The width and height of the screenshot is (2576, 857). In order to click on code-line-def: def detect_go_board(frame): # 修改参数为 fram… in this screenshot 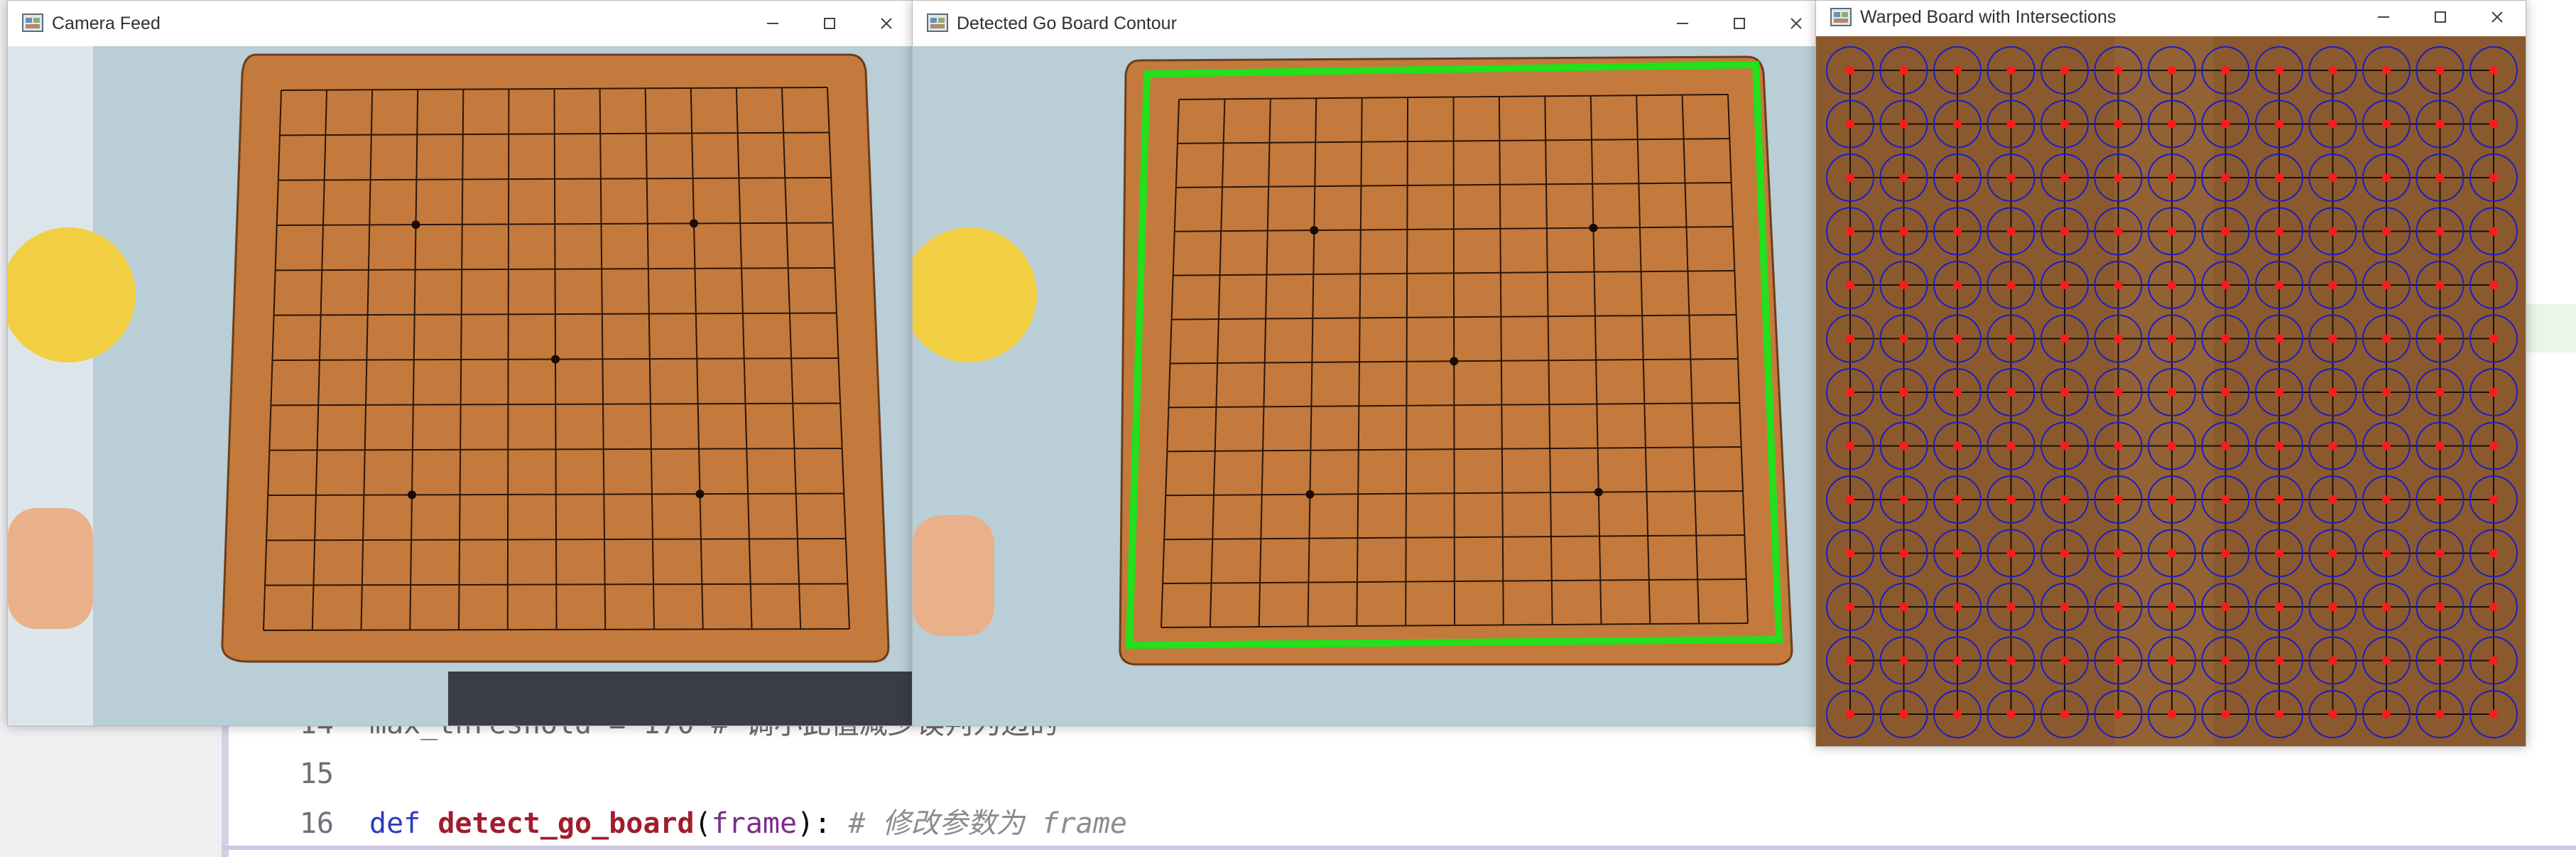, I will do `click(748, 824)`.